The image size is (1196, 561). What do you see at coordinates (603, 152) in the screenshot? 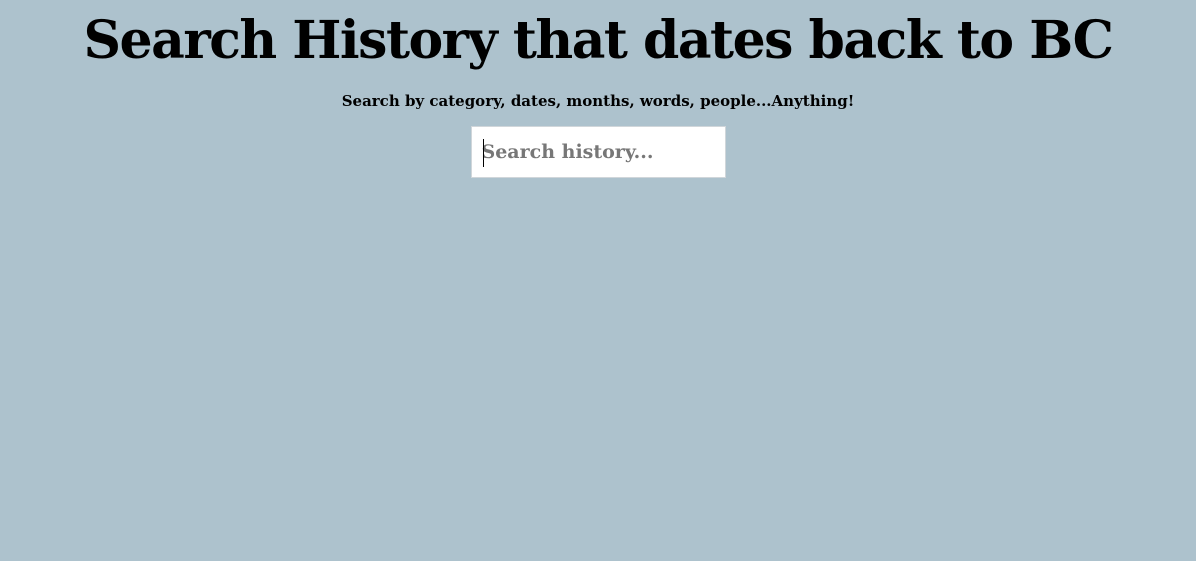
I see `search-input` at bounding box center [603, 152].